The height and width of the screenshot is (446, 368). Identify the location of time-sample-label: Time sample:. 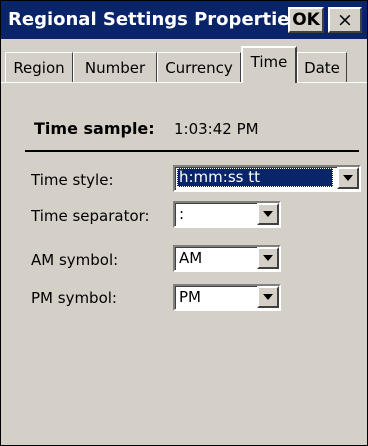
(94, 128).